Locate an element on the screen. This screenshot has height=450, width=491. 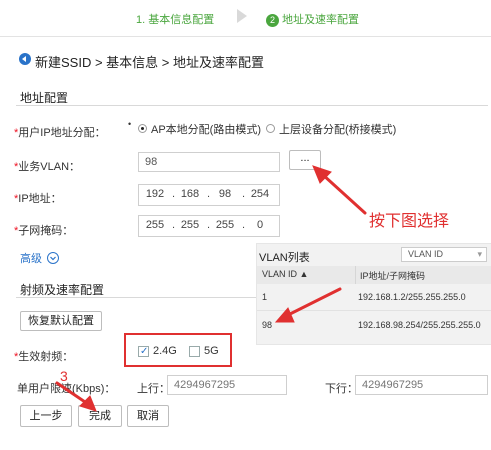
arrow-to-picker-icon is located at coordinates (343, 193).